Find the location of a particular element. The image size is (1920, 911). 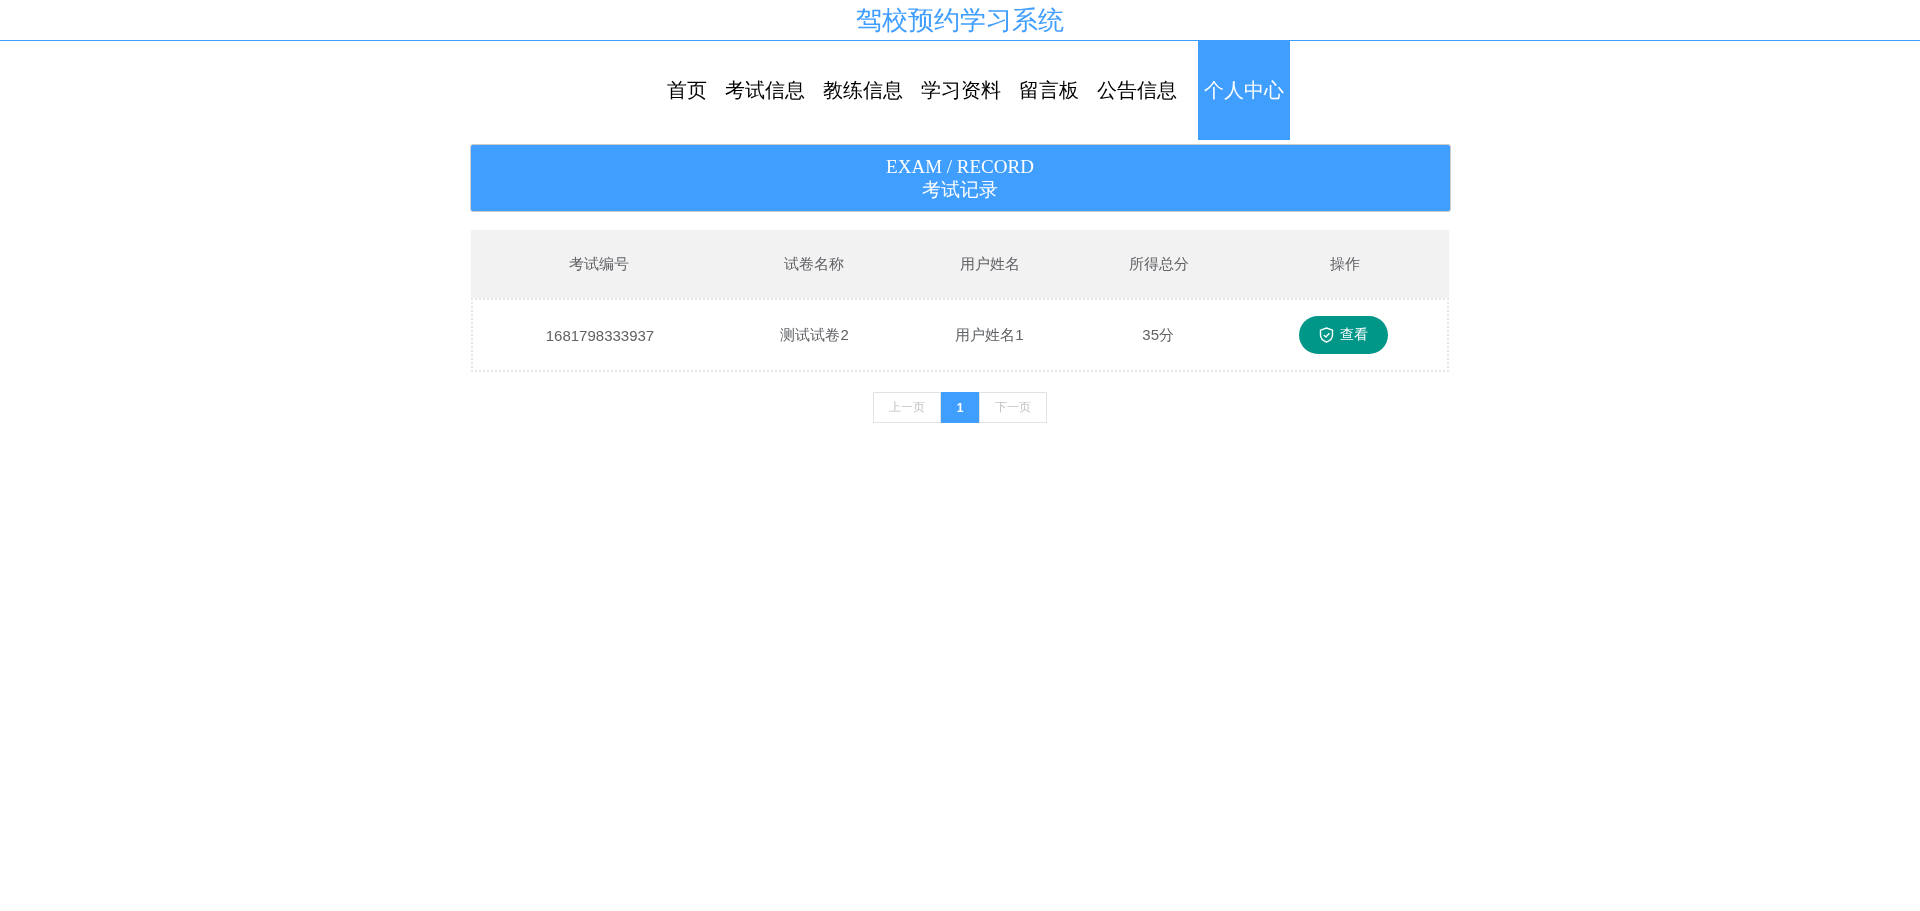

view-button: 查看 is located at coordinates (1343, 335).